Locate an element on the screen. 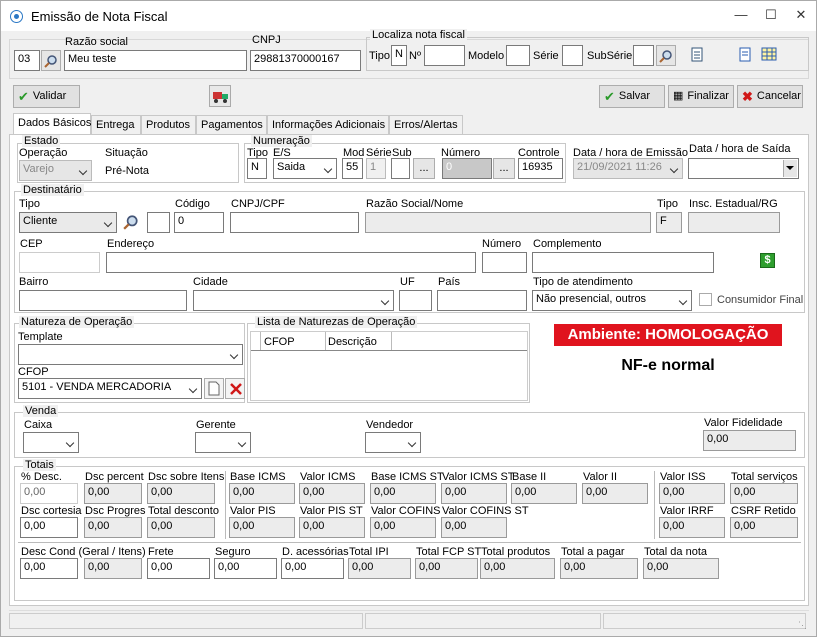 The image size is (817, 637). dest-tipo2-input: F is located at coordinates (669, 222).